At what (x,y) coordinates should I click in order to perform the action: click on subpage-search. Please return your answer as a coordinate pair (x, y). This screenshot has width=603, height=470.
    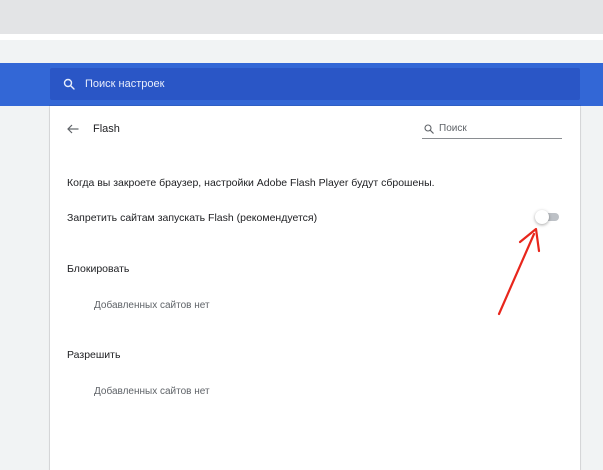
    Looking at the image, I should click on (492, 129).